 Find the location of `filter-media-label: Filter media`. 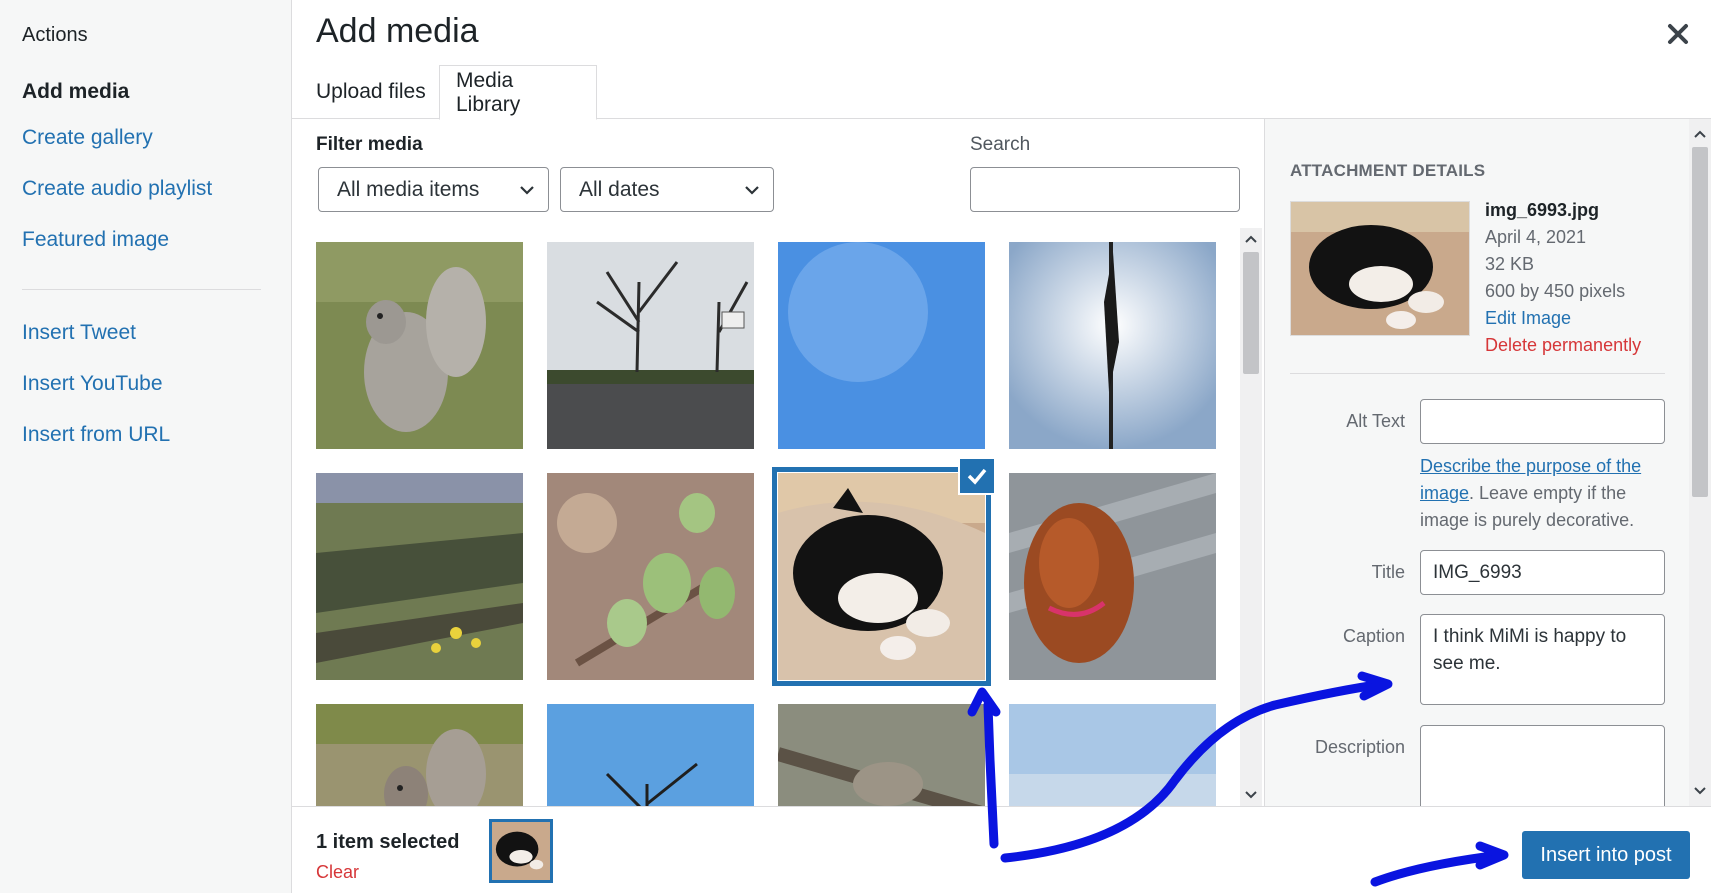

filter-media-label: Filter media is located at coordinates (369, 144).